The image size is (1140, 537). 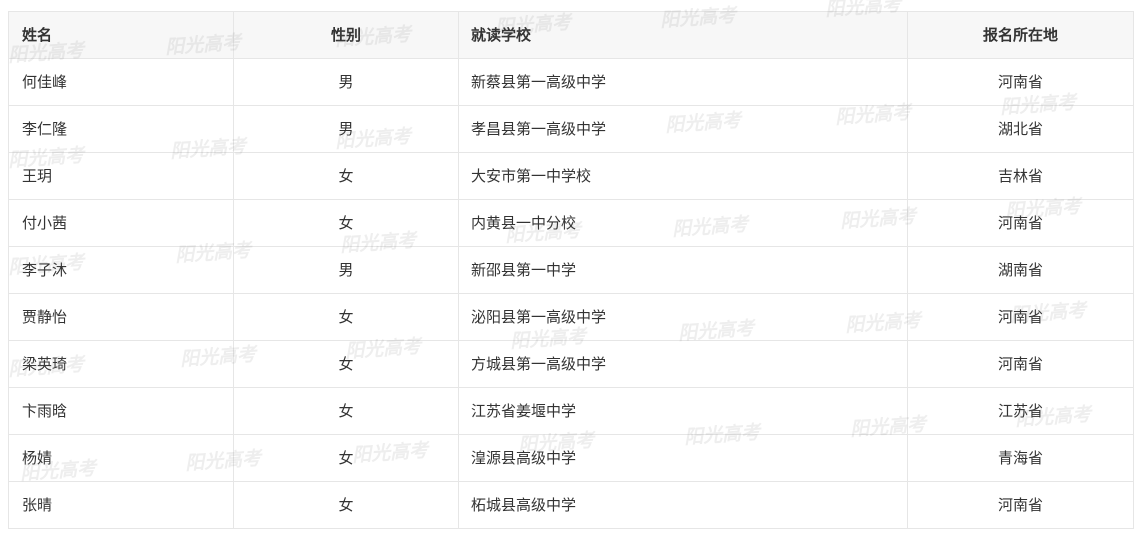 What do you see at coordinates (683, 270) in the screenshot?
I see `cell-school: 新邵县第一中学` at bounding box center [683, 270].